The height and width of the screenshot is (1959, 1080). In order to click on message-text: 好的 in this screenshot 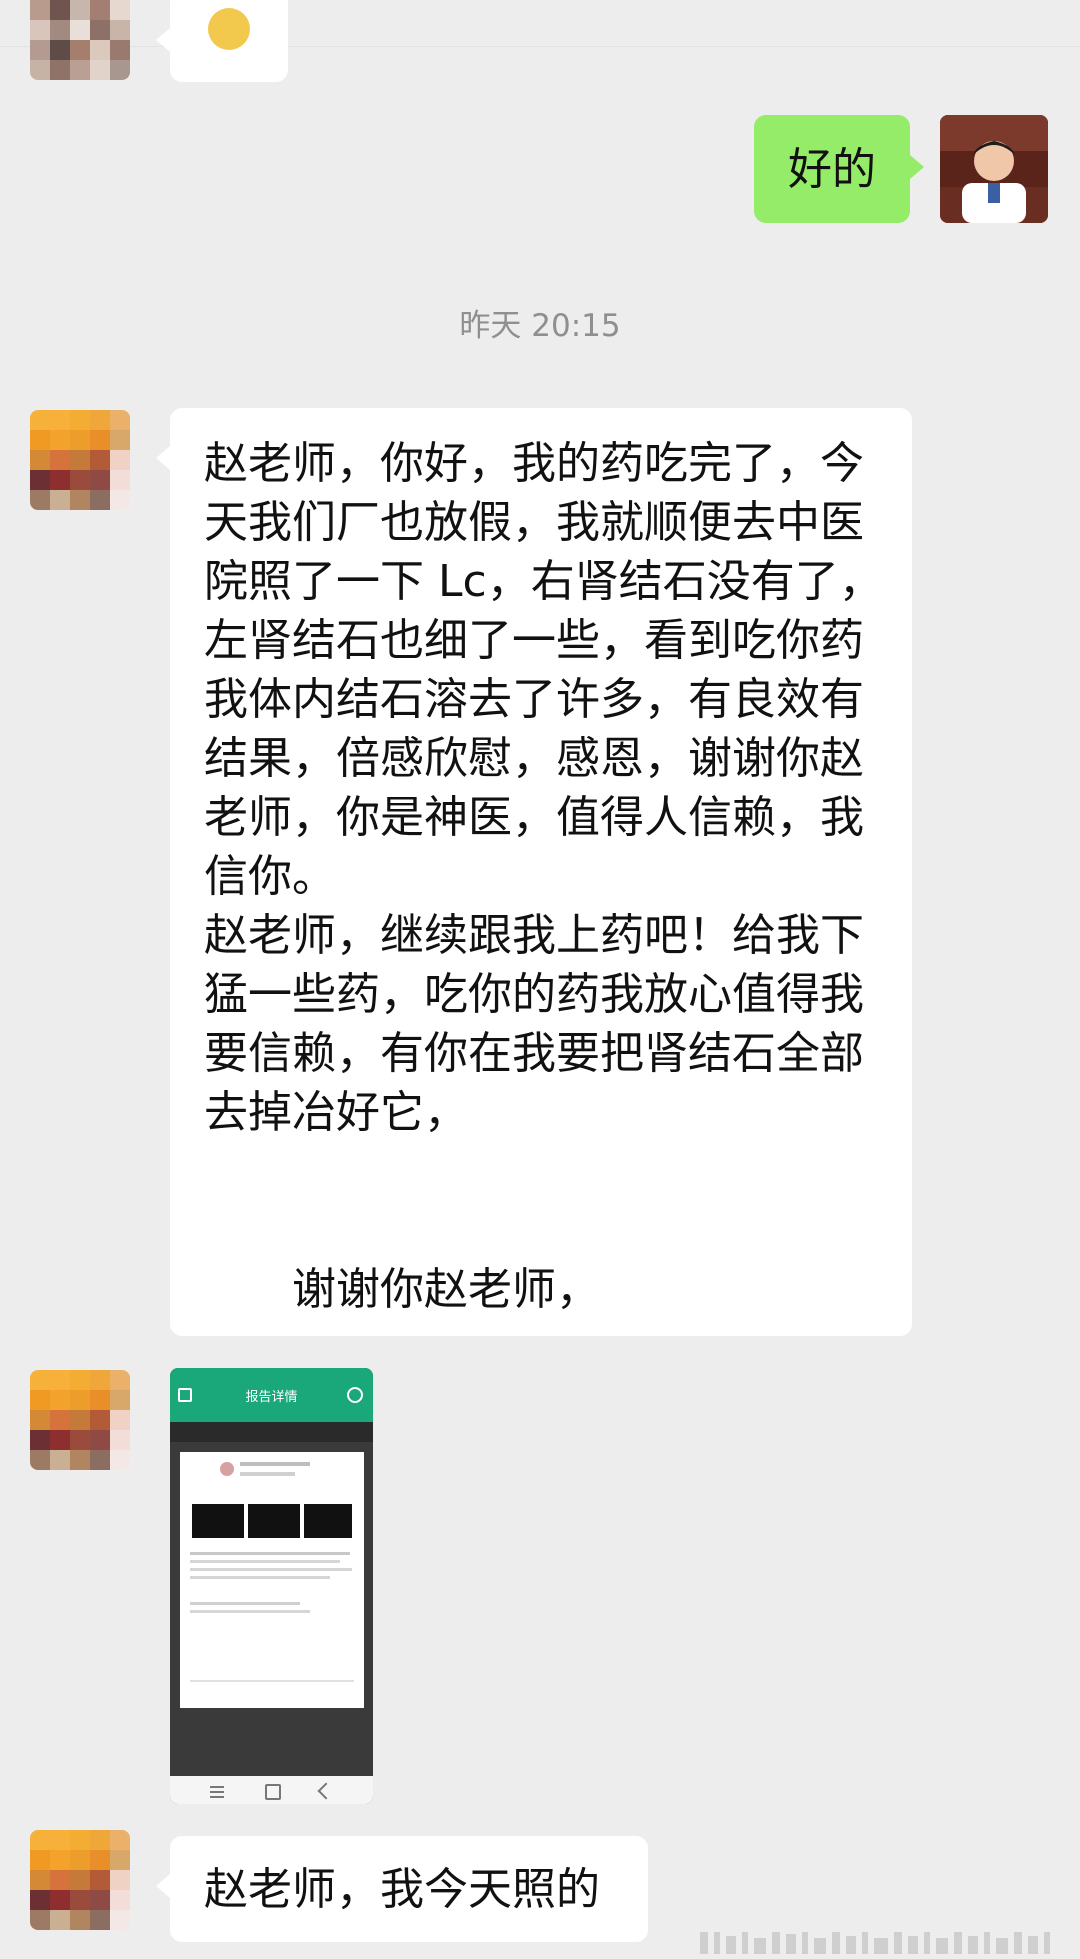, I will do `click(832, 169)`.